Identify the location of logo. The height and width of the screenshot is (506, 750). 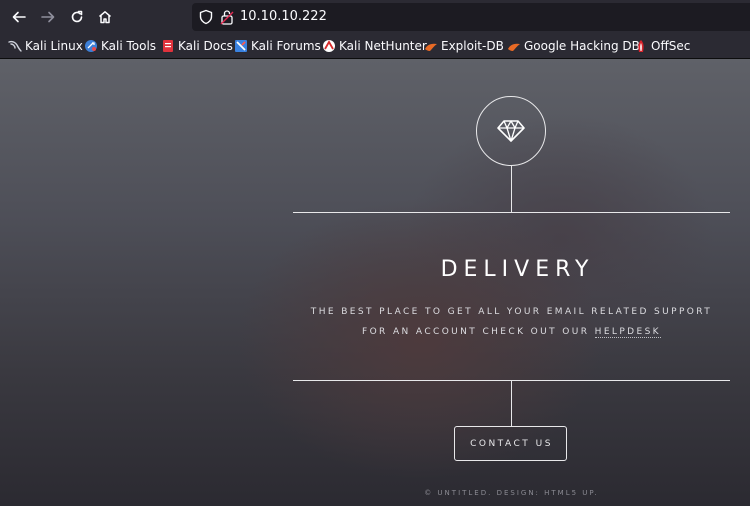
(511, 131).